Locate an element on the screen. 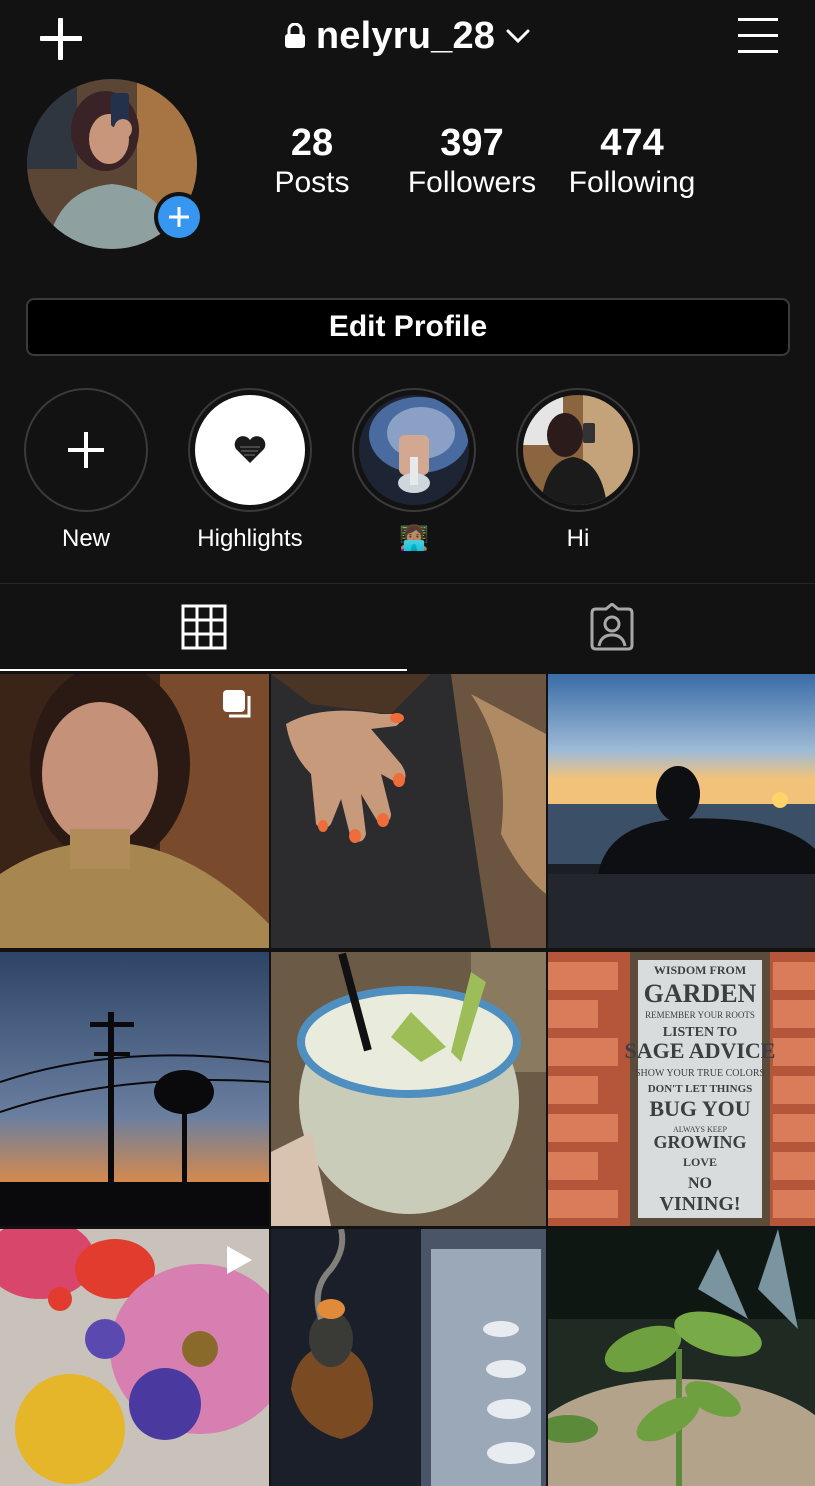  tab-posts-grid is located at coordinates (203, 627).